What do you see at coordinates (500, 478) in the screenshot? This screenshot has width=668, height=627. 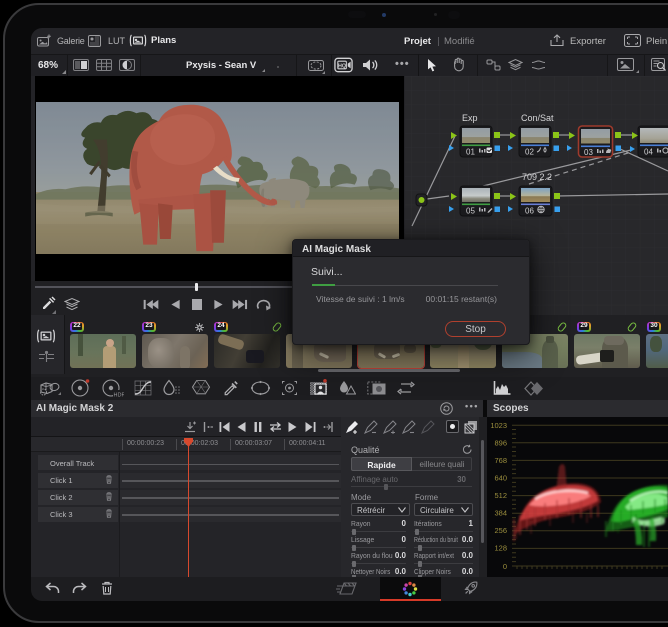 I see `svg-text: 640` at bounding box center [500, 478].